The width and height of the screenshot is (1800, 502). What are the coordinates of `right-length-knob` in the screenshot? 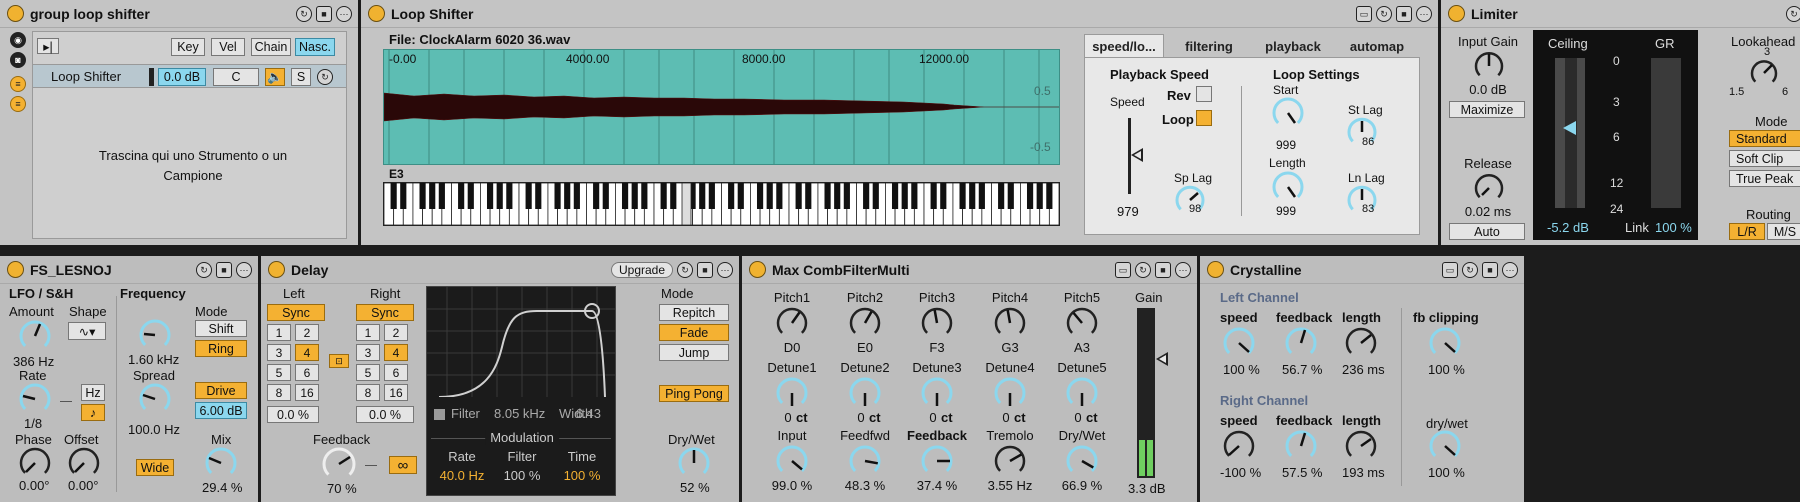 It's located at (1361, 446).